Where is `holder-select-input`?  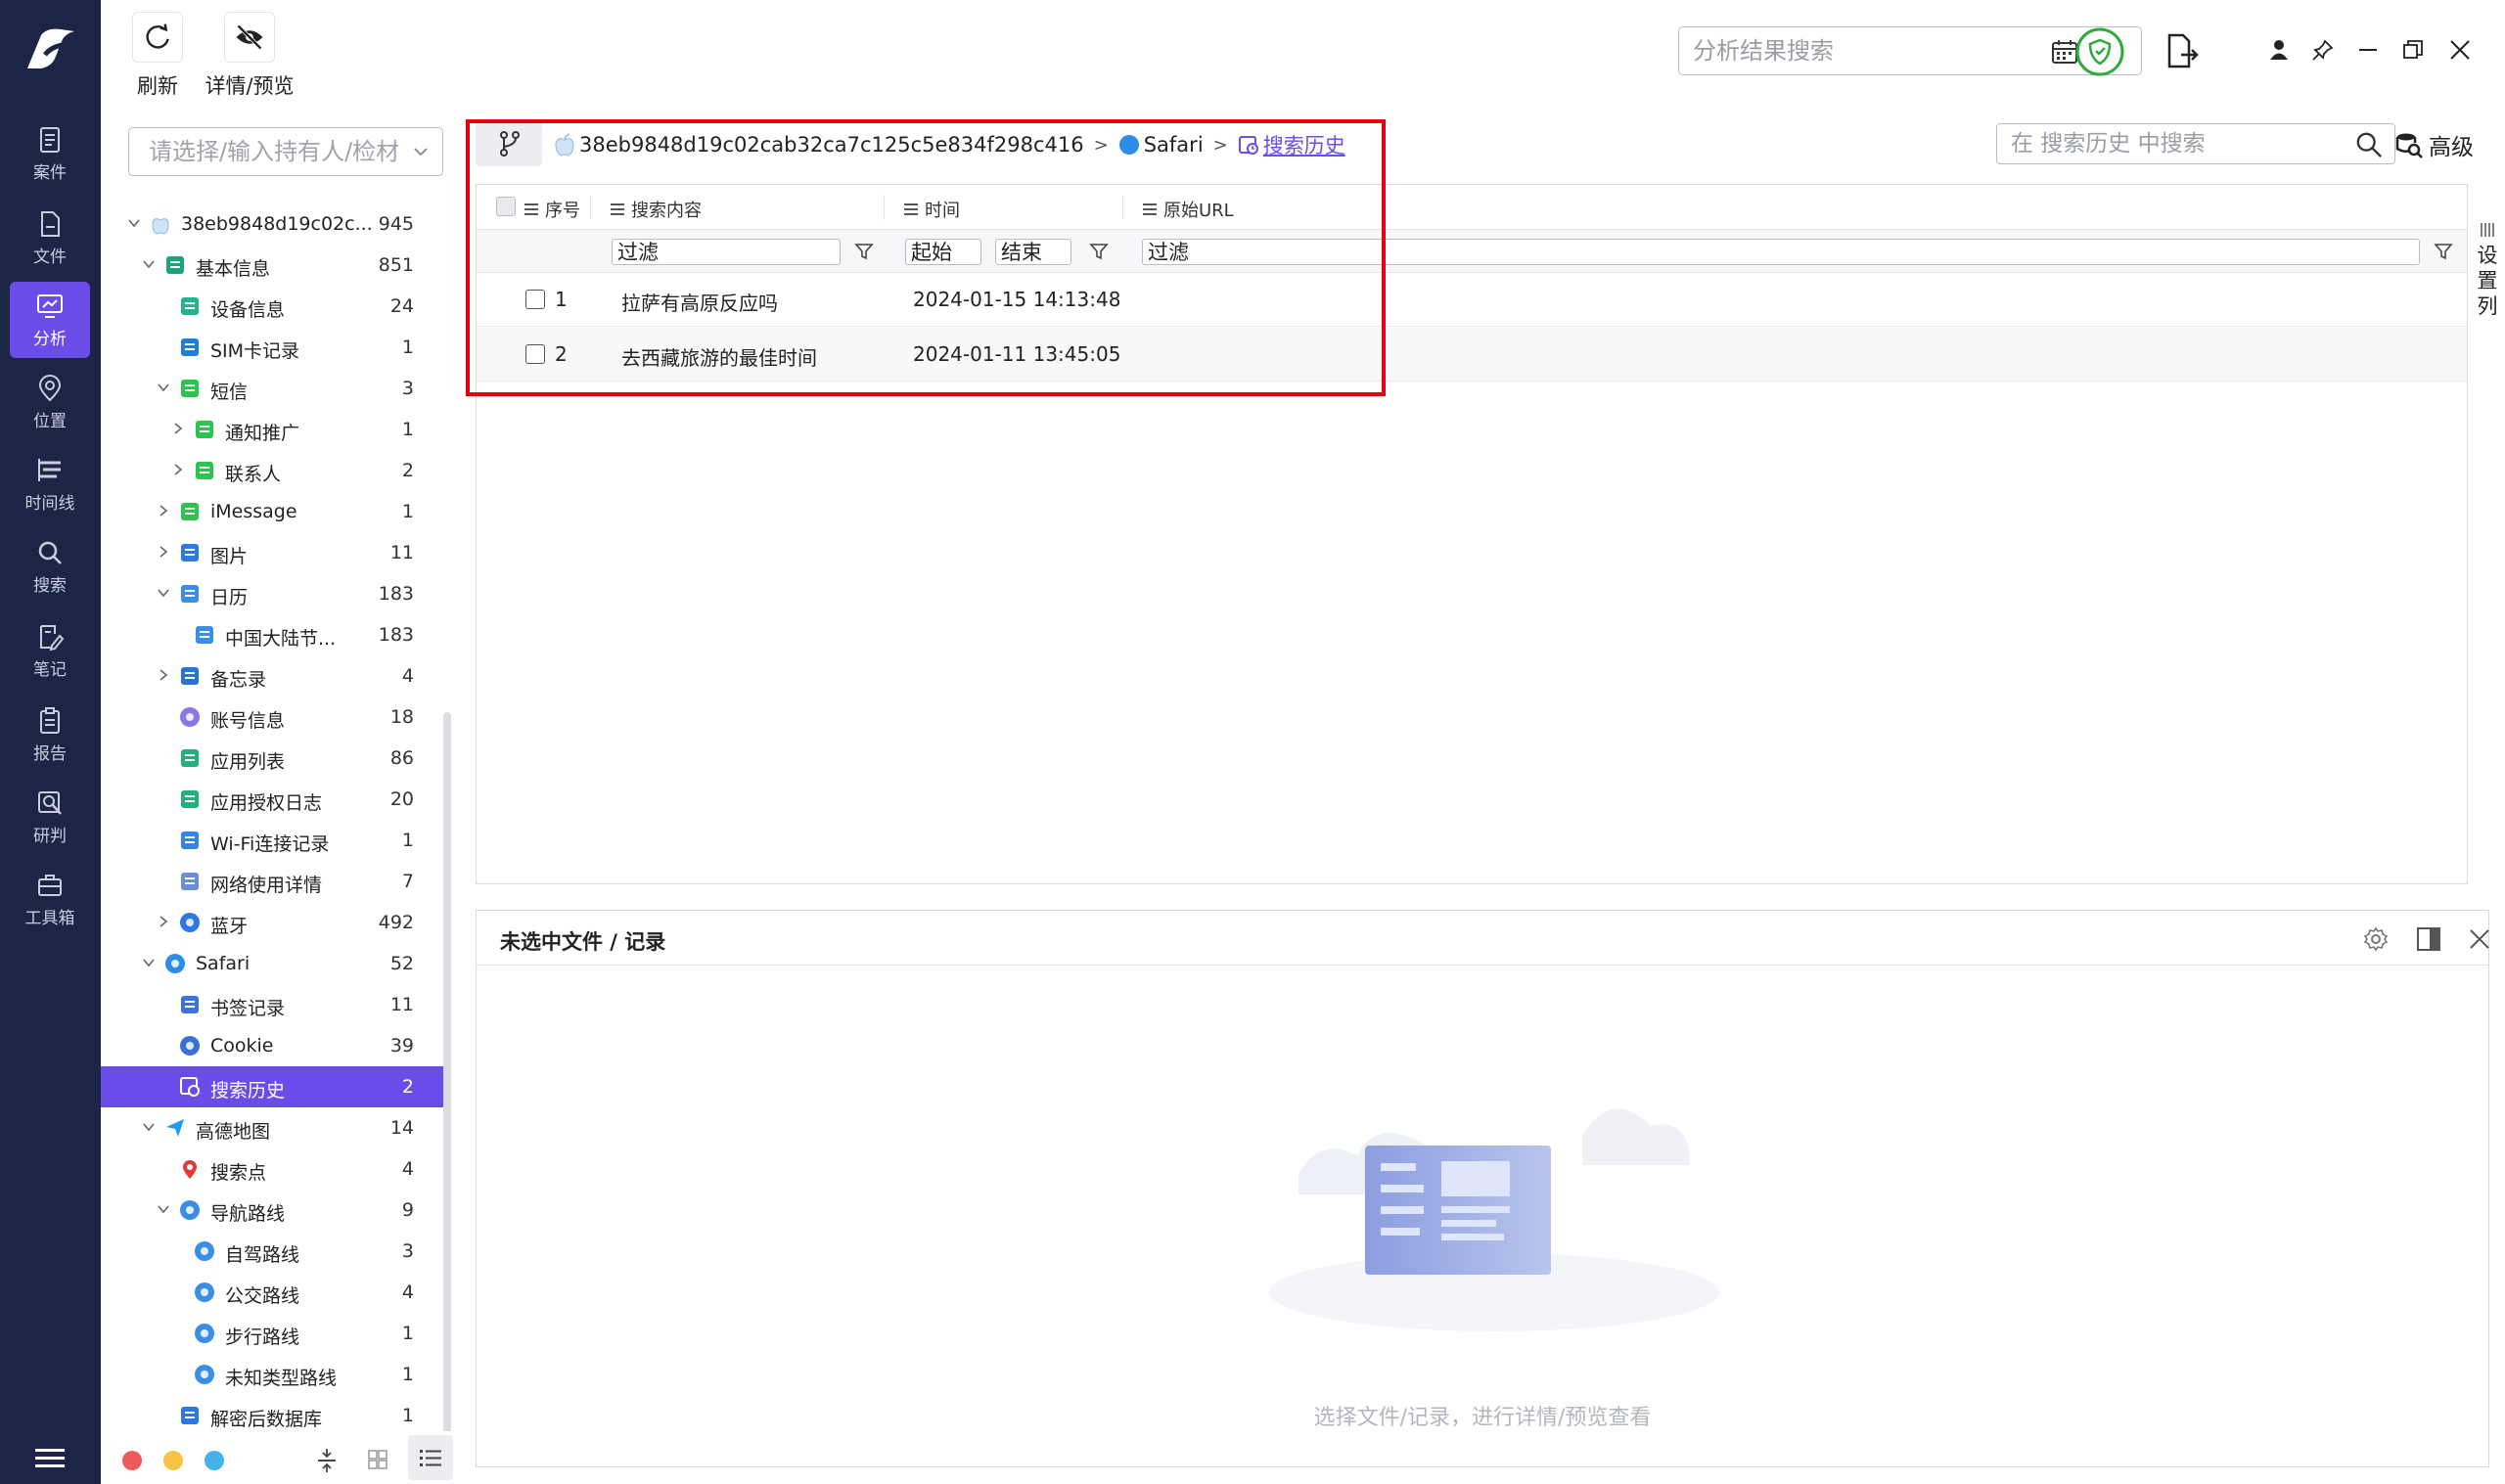 holder-select-input is located at coordinates (273, 151).